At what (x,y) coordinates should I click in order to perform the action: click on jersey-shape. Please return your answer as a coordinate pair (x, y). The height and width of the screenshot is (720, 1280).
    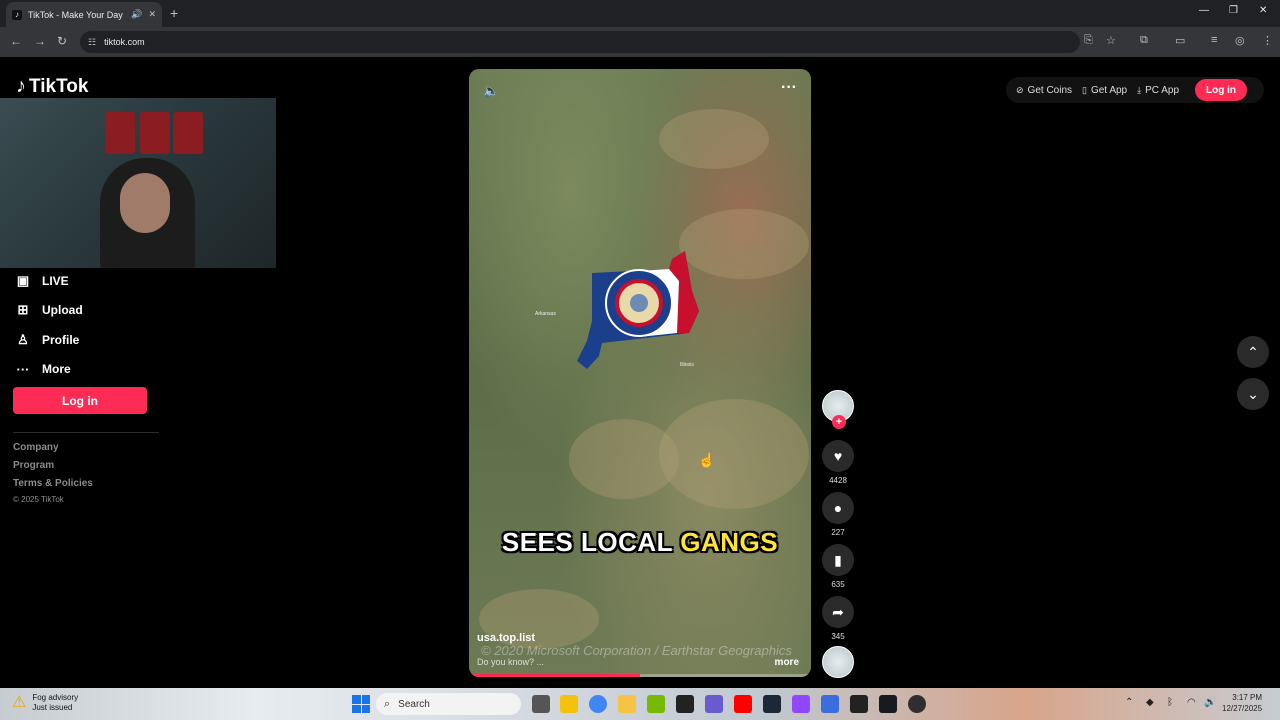
    Looking at the image, I should click on (155, 133).